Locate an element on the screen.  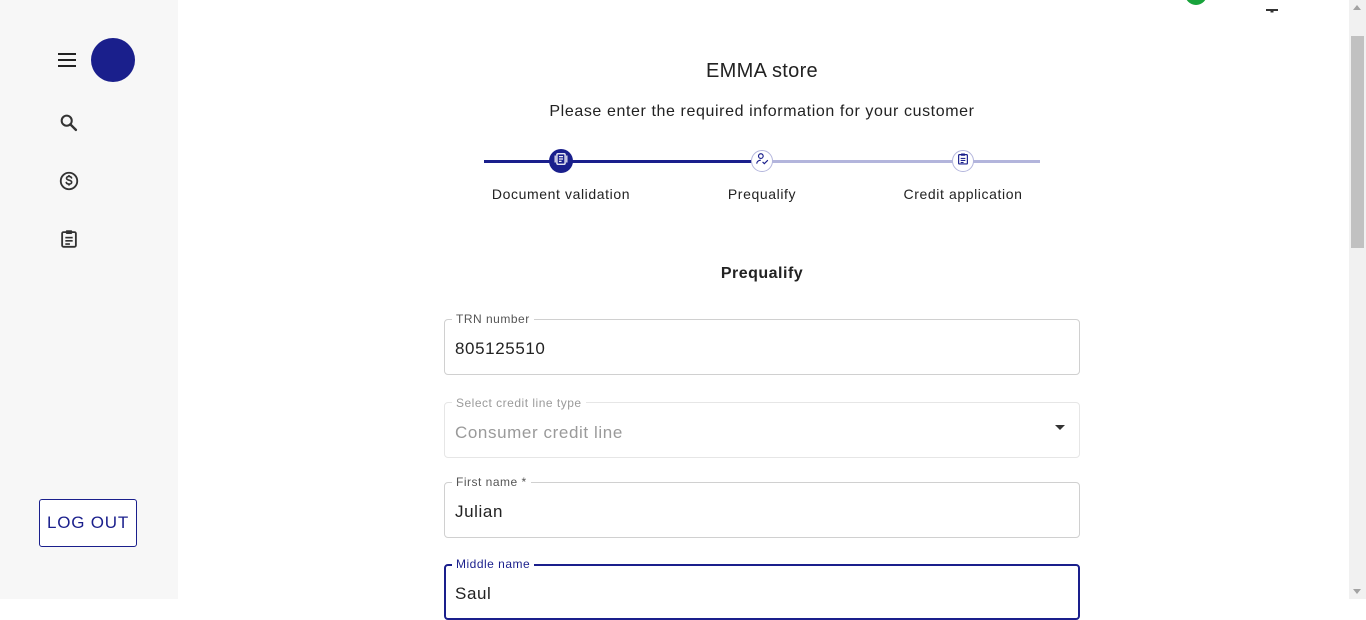
sidebar: LOG OUT is located at coordinates (89, 299).